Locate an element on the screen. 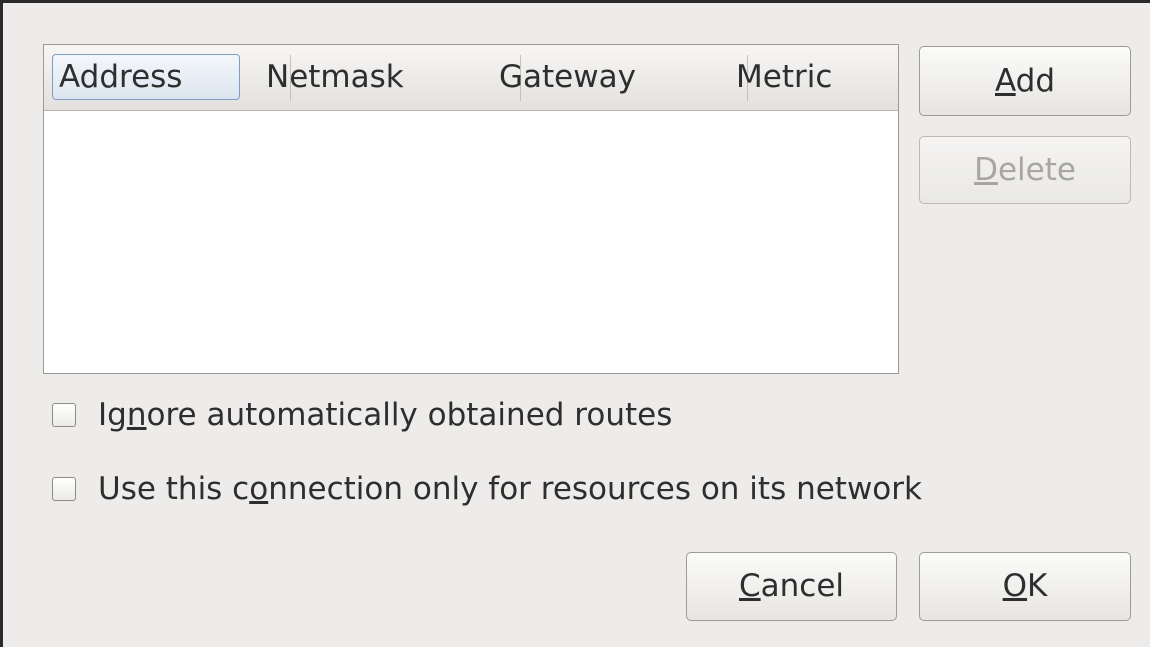 The image size is (1150, 647). cancel-button-mnemonic: C is located at coordinates (749, 586).